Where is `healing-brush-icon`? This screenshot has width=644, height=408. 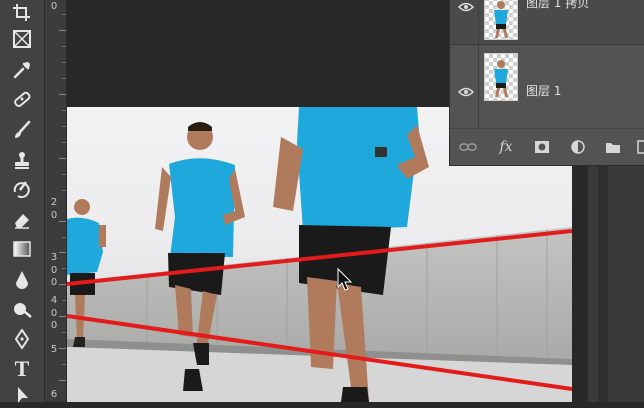
healing-brush-icon is located at coordinates (22, 99).